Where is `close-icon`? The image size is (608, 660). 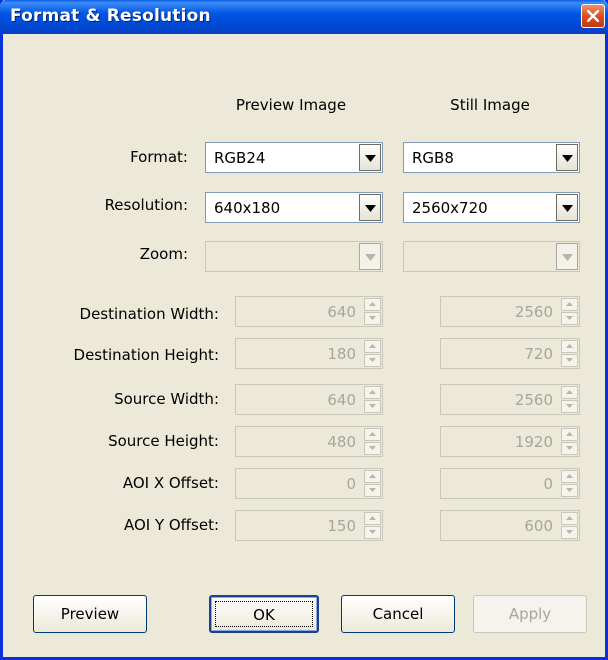 close-icon is located at coordinates (593, 16).